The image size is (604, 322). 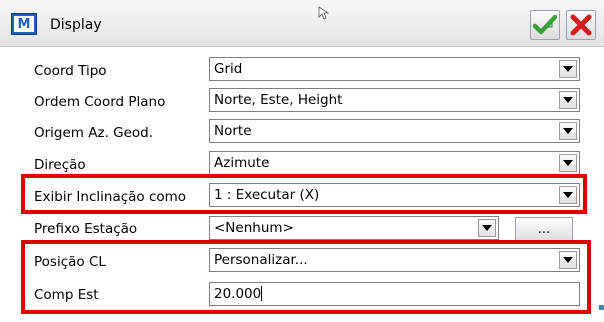 I want to click on direcao-select: Azimute, so click(x=394, y=163).